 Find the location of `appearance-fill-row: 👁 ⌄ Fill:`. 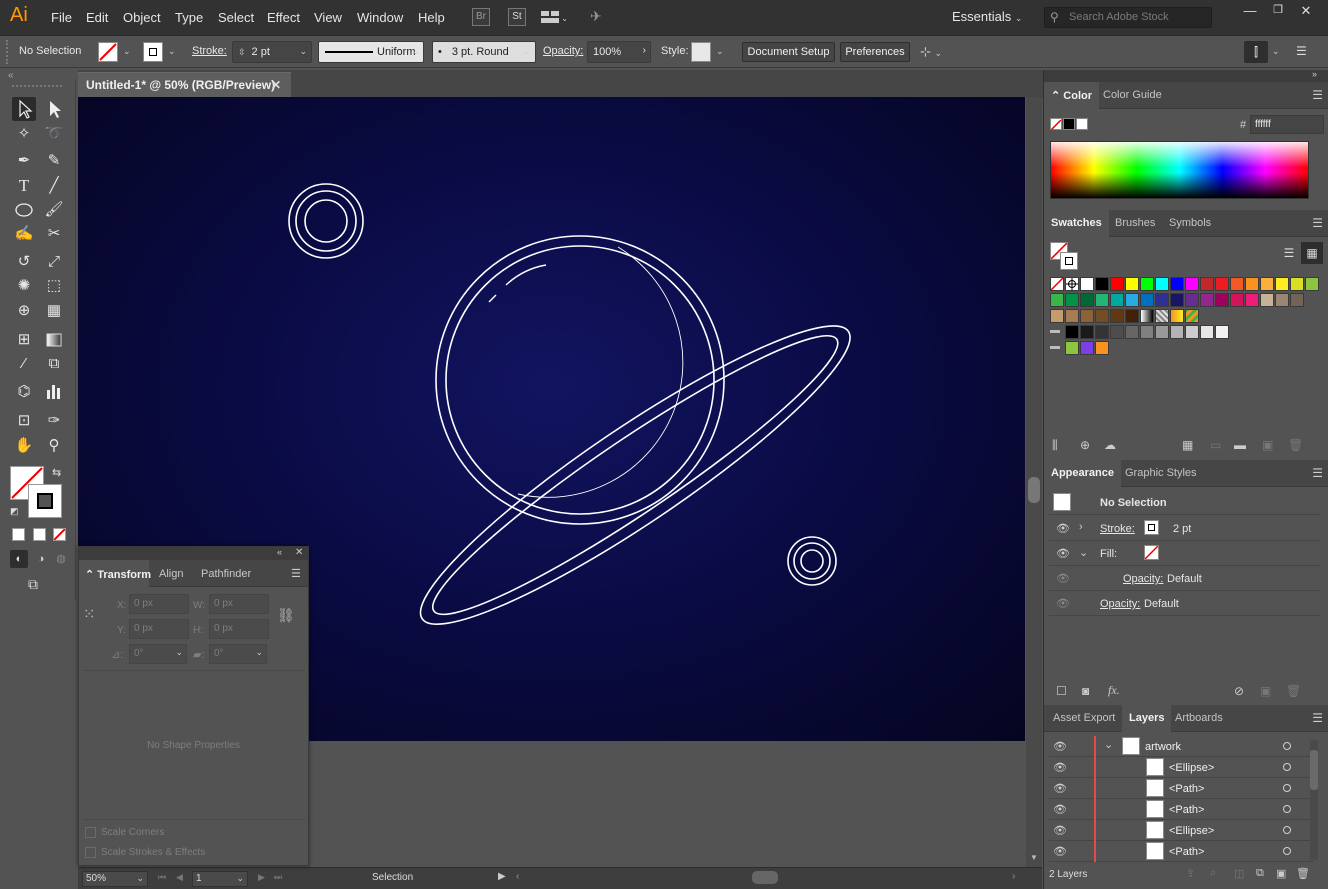

appearance-fill-row: 👁 ⌄ Fill: is located at coordinates (1185, 553).